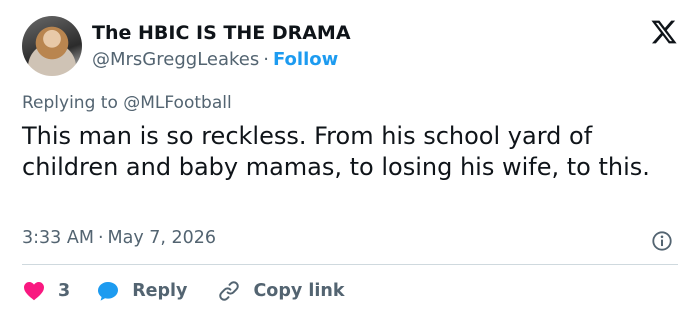 The height and width of the screenshot is (318, 700). What do you see at coordinates (350, 264) in the screenshot?
I see `divider` at bounding box center [350, 264].